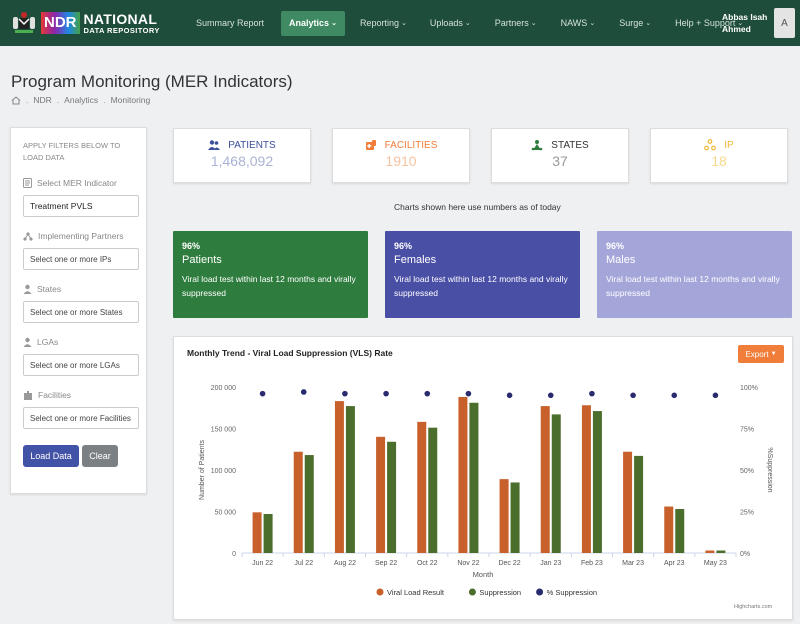 The width and height of the screenshot is (800, 624). I want to click on y-tick-label: 100 000, so click(223, 471).